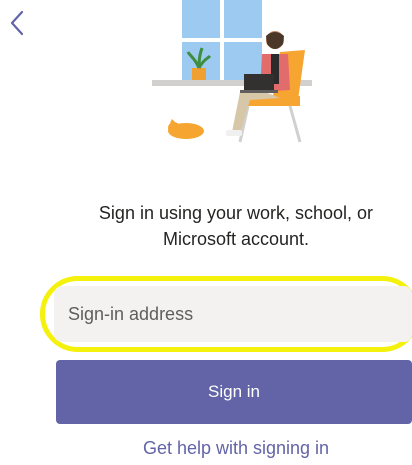 The height and width of the screenshot is (465, 412). I want to click on instruction-line-1: Sign in using your work, school, or, so click(236, 213).